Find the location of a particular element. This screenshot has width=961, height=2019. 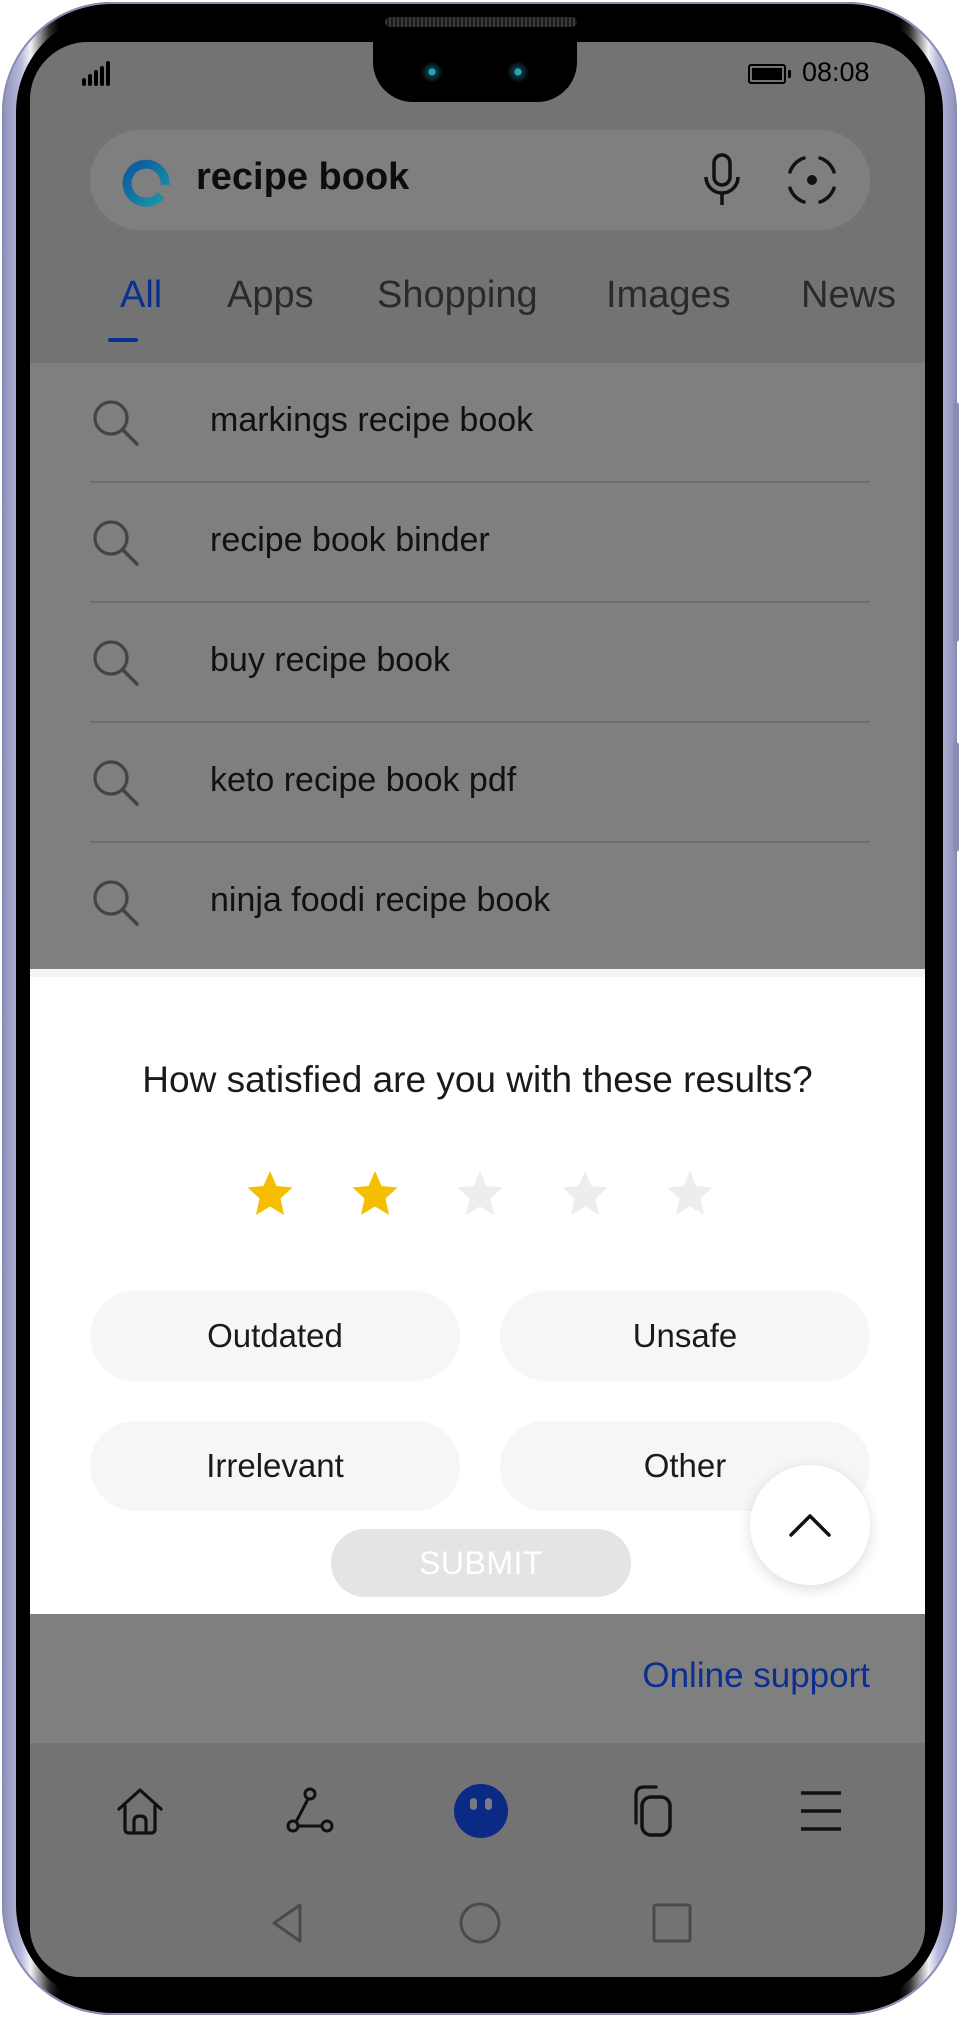

tabs-icon is located at coordinates (653, 1811).